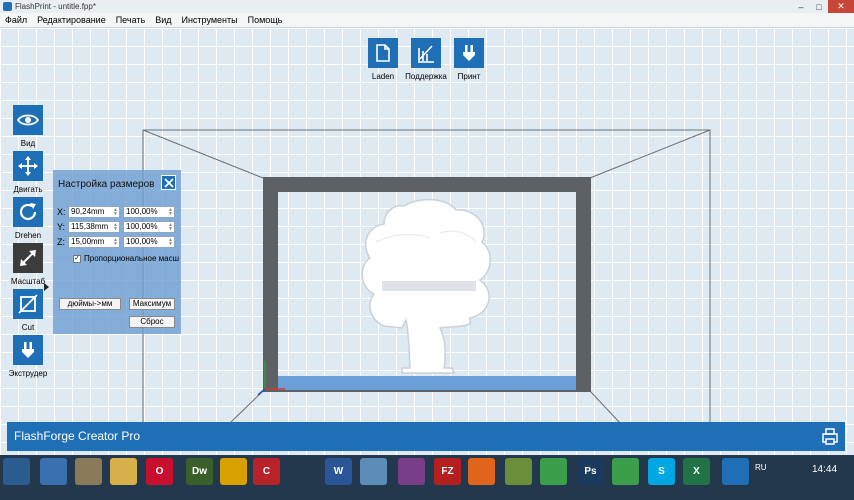 This screenshot has width=854, height=500. I want to click on y-percent-value: 100,00%, so click(142, 226).